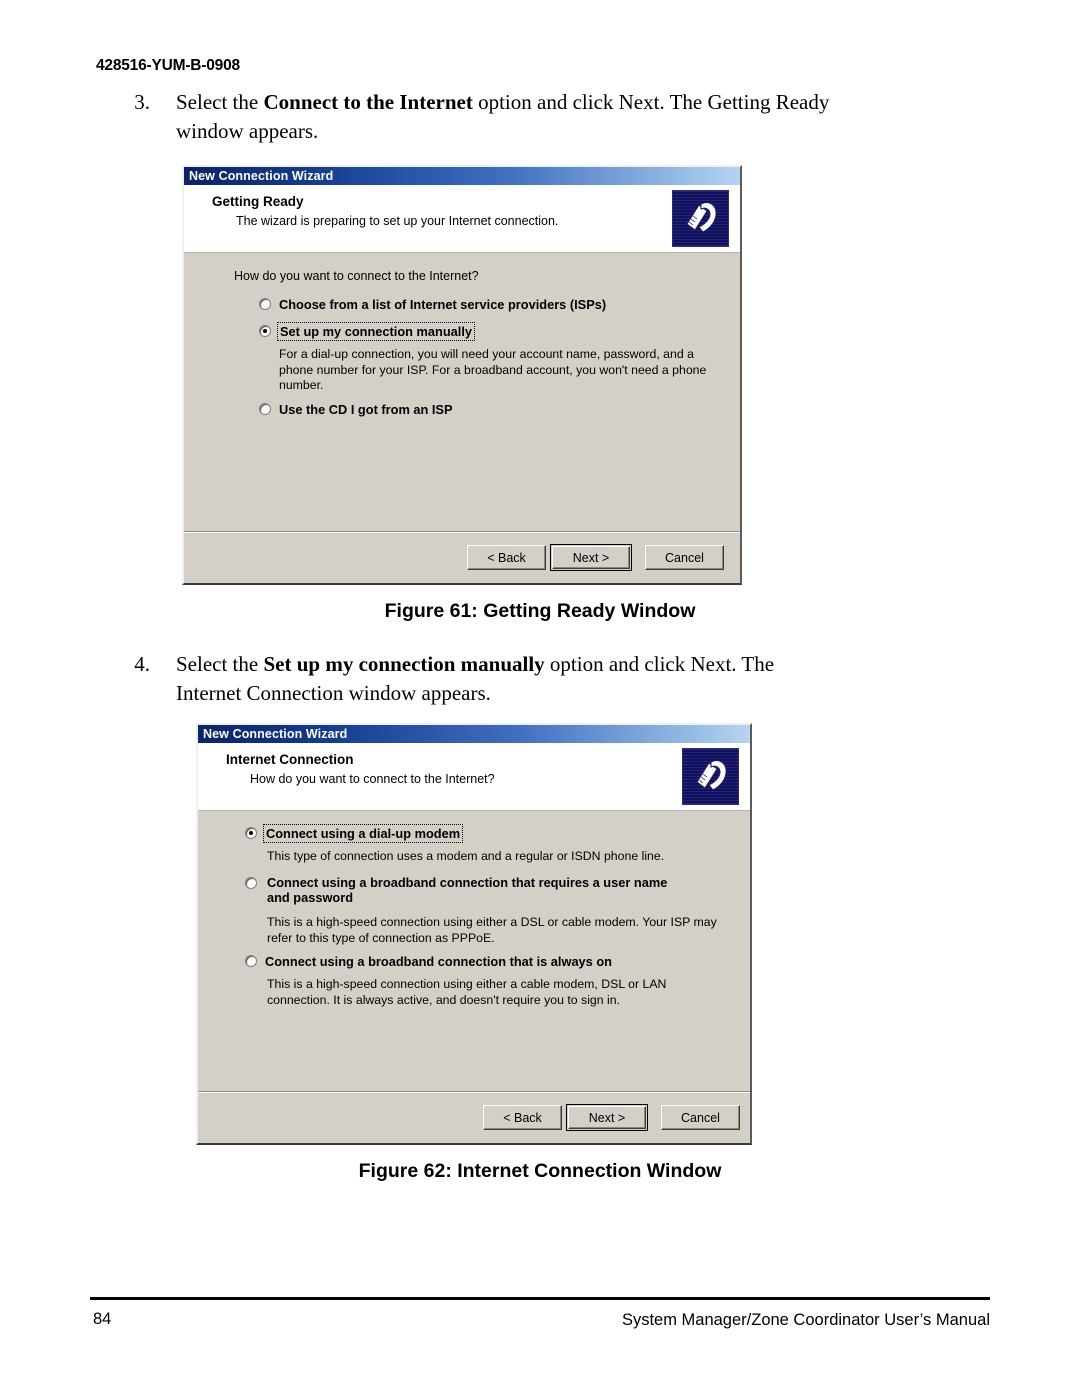 The height and width of the screenshot is (1397, 1080). What do you see at coordinates (366, 409) in the screenshot?
I see `dialog1-option-cd-label: Use the CD I got from an ISP` at bounding box center [366, 409].